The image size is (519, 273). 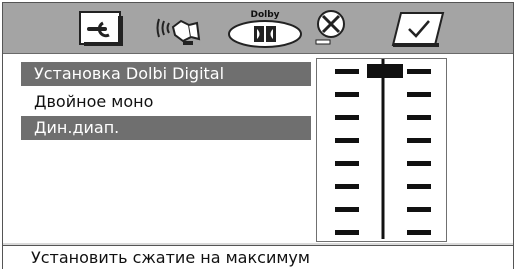 I want to click on disc-x-icon, so click(x=330, y=27).